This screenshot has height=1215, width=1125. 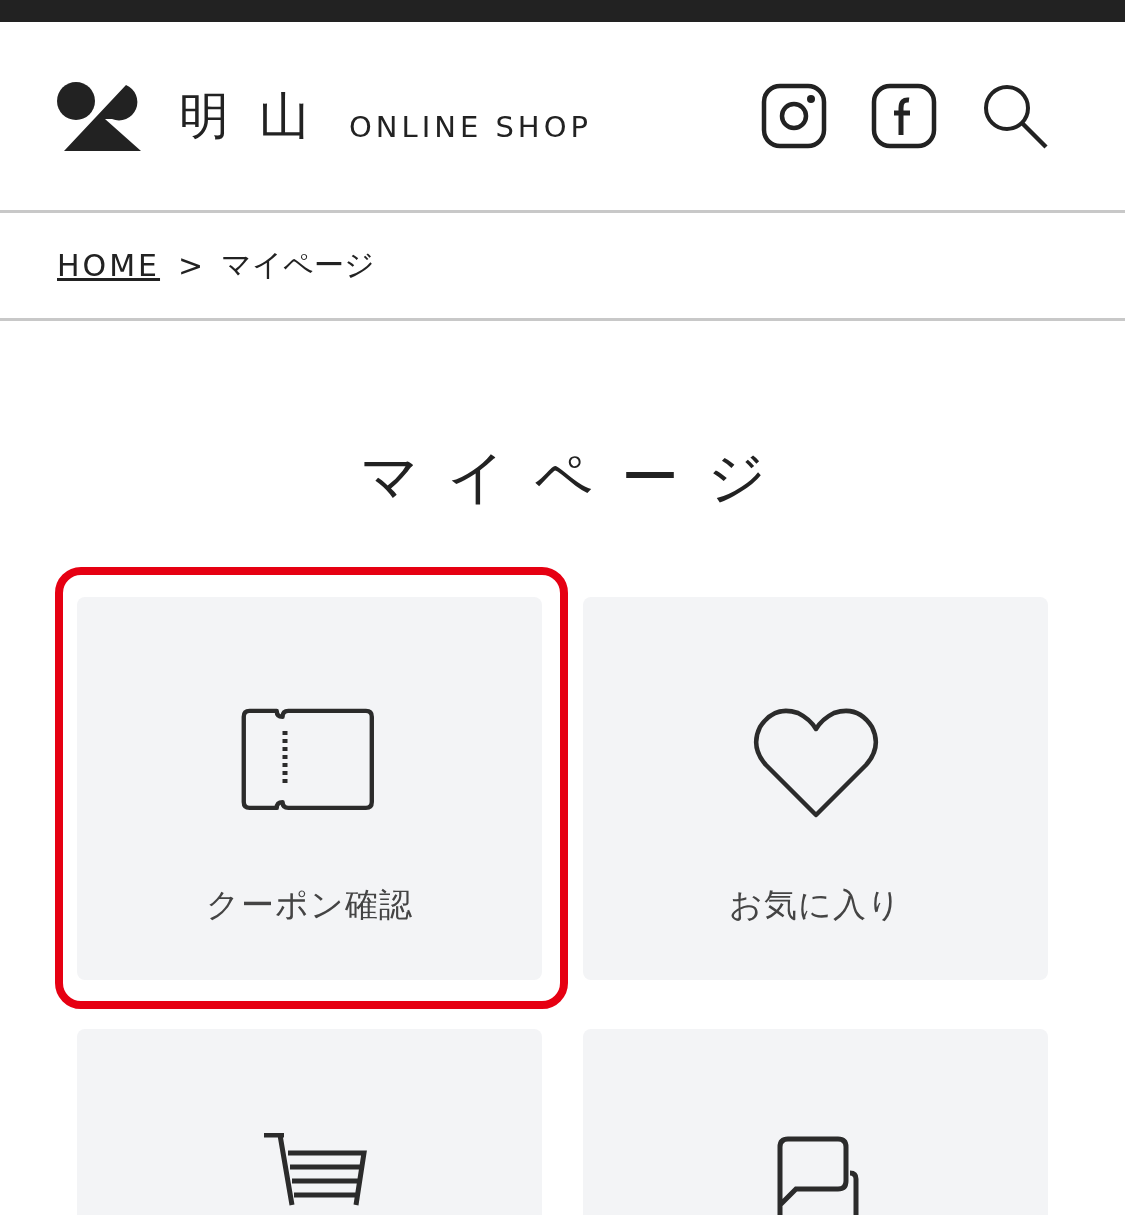 I want to click on instagram-icon, so click(x=794, y=116).